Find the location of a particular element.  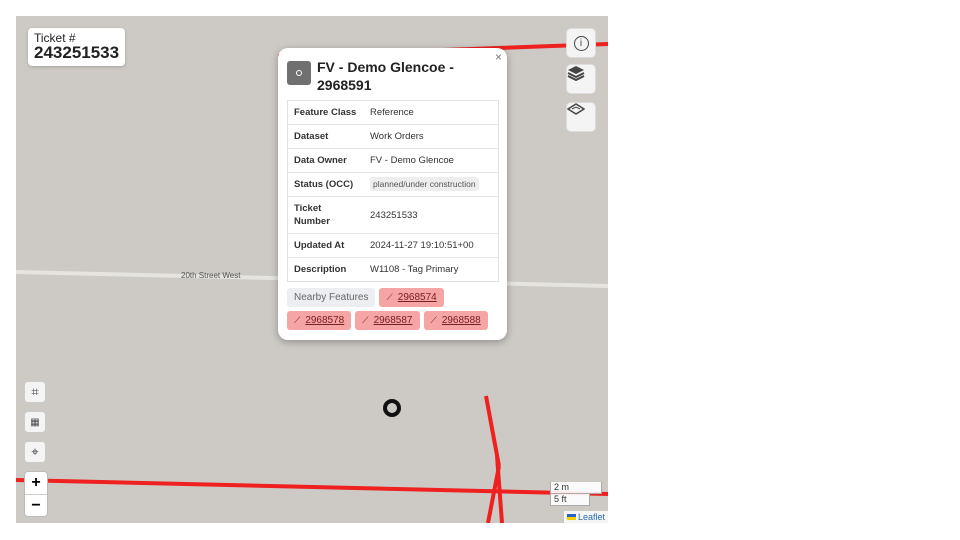

row-key: Feature Class is located at coordinates (325, 112).